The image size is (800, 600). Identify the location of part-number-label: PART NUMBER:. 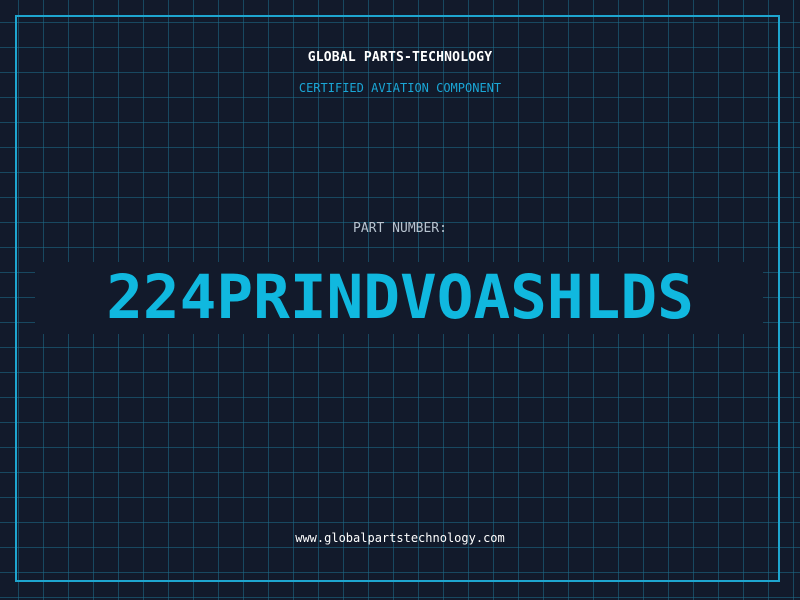
(400, 228).